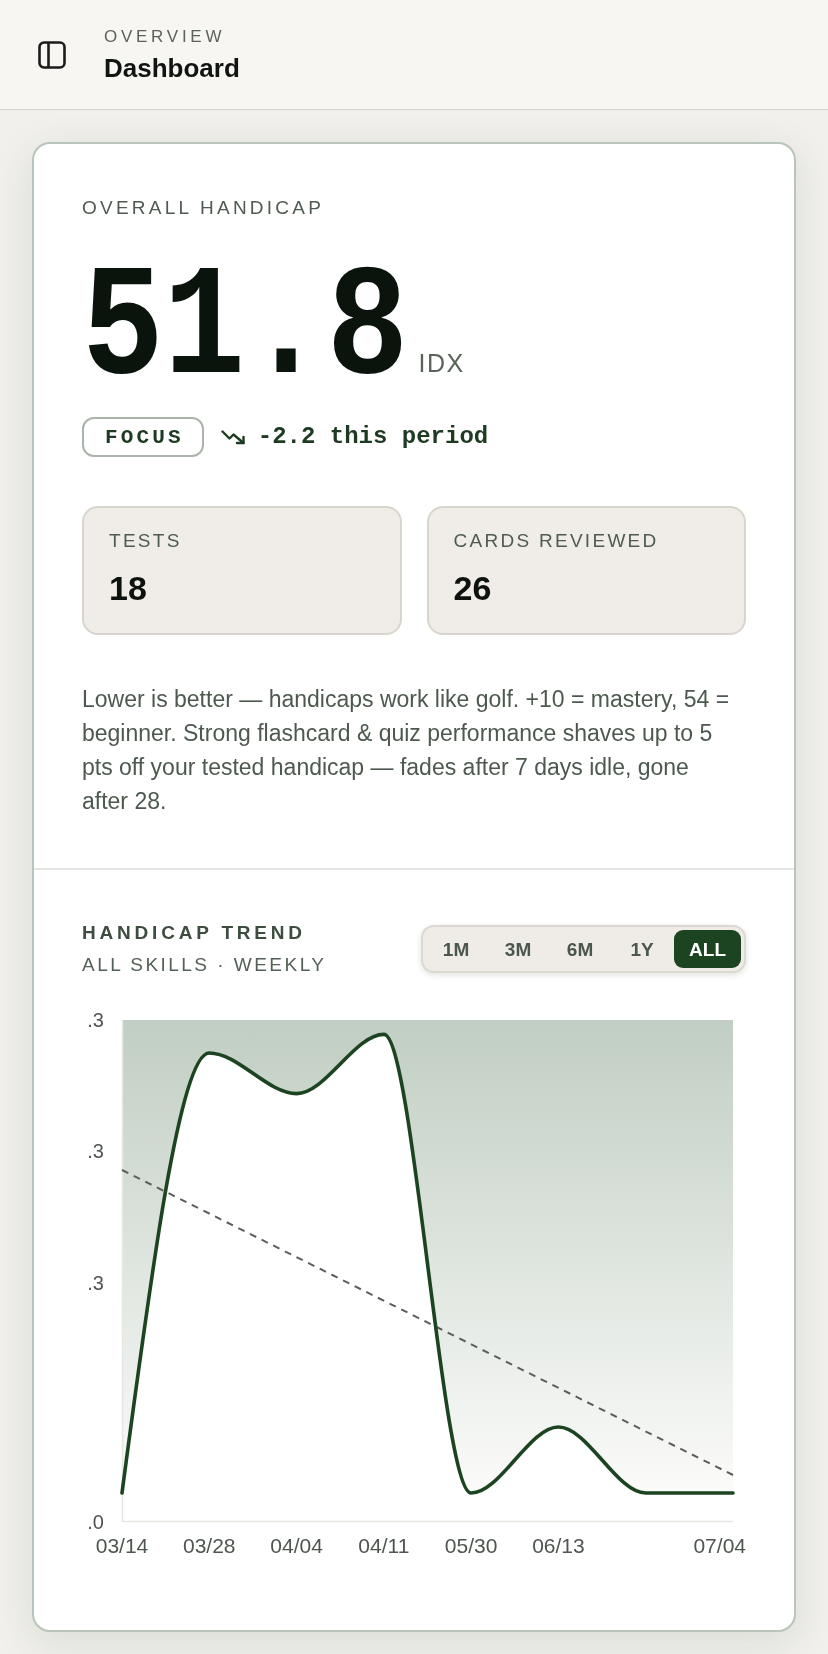 This screenshot has width=828, height=1654. I want to click on handicap-value: 51.8, so click(245, 330).